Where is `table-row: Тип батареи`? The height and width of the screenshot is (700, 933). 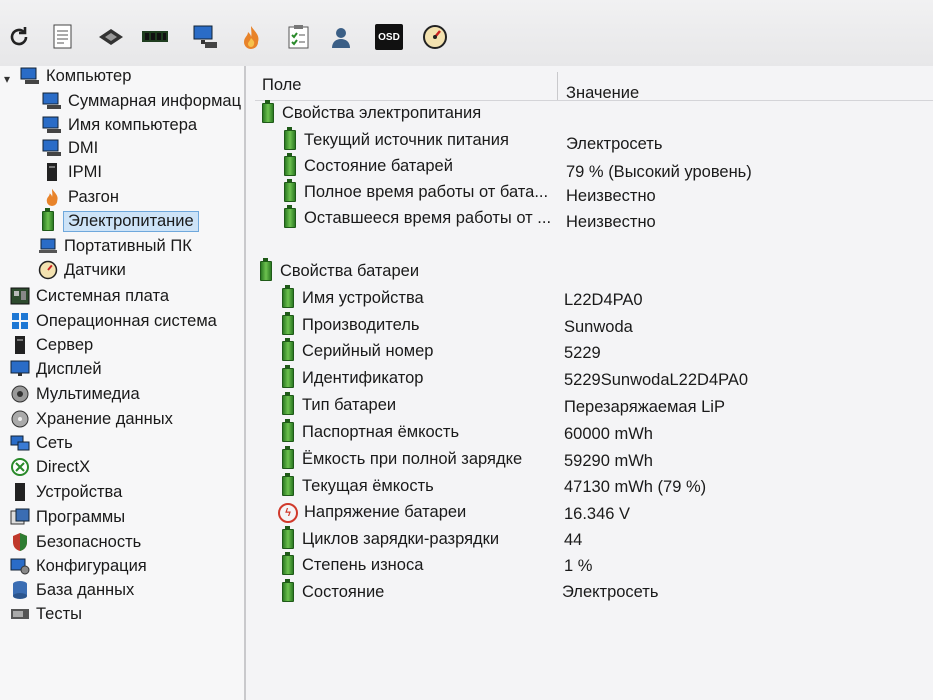
table-row: Тип батареи is located at coordinates (339, 404).